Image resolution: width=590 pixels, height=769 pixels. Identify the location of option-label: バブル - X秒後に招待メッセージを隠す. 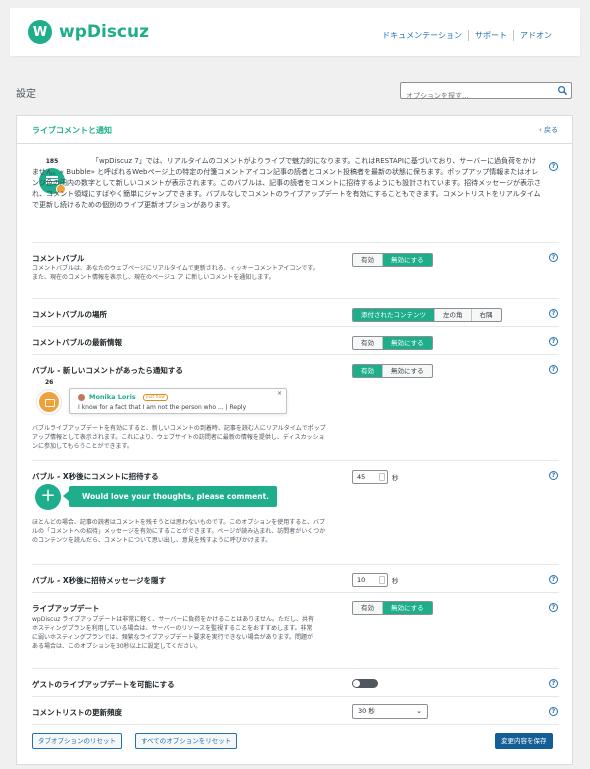
(99, 580).